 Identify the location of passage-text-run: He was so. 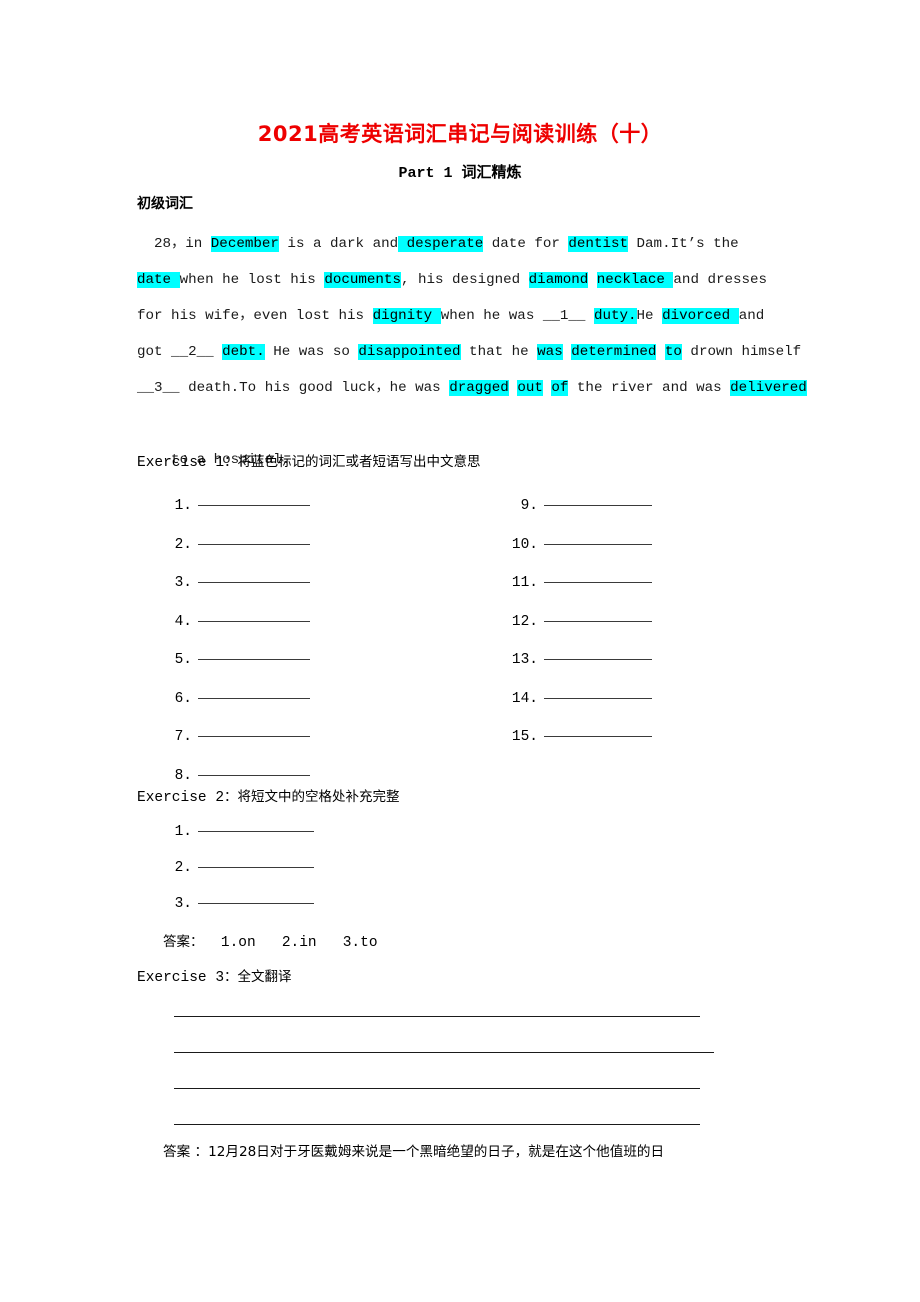
(311, 352).